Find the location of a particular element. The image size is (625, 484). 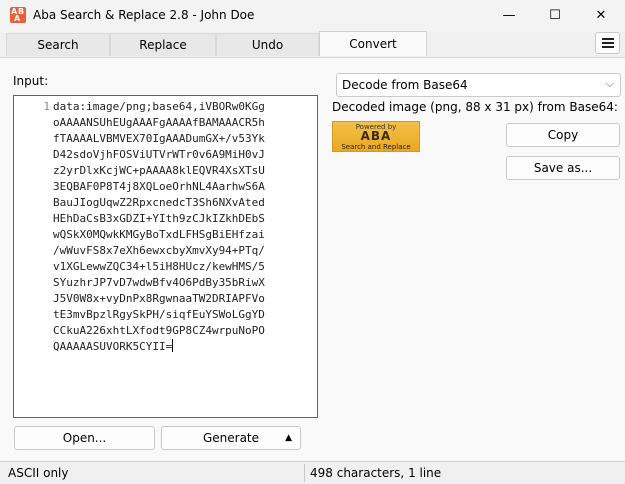

minimize-button: — is located at coordinates (509, 16).